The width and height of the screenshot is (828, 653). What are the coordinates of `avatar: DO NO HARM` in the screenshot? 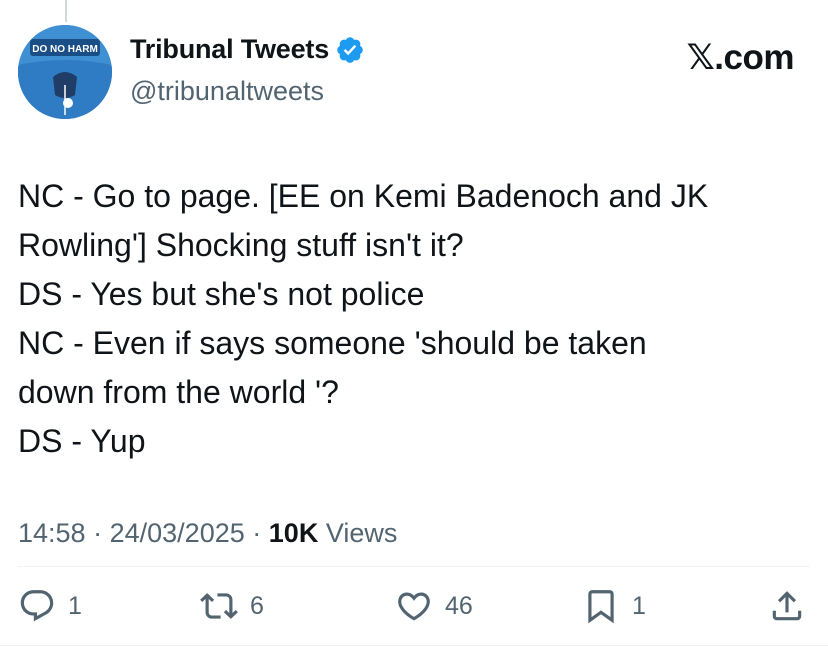 It's located at (65, 72).